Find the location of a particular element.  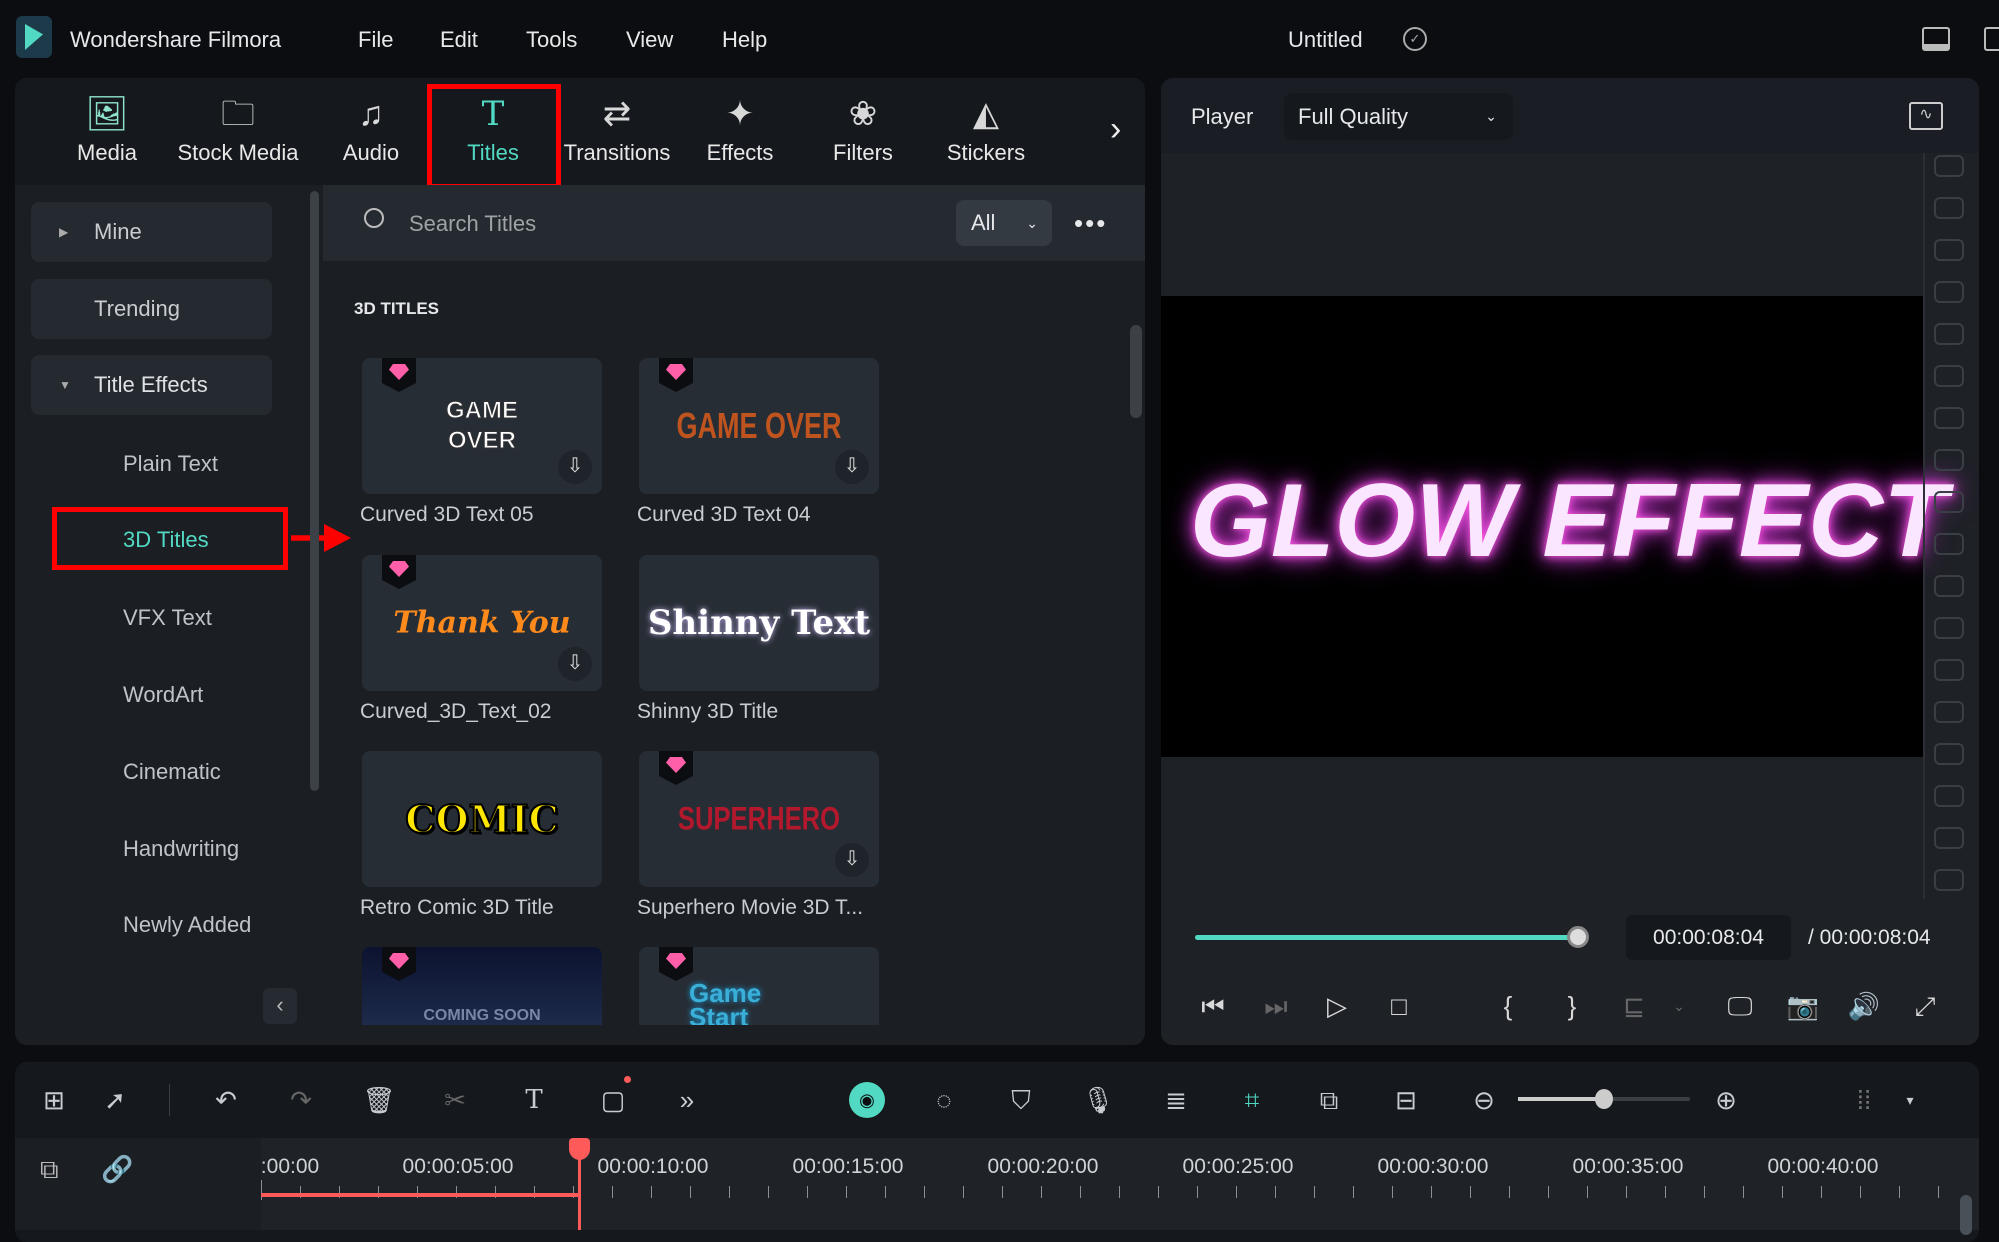

film-strip-cell is located at coordinates (1949, 292).